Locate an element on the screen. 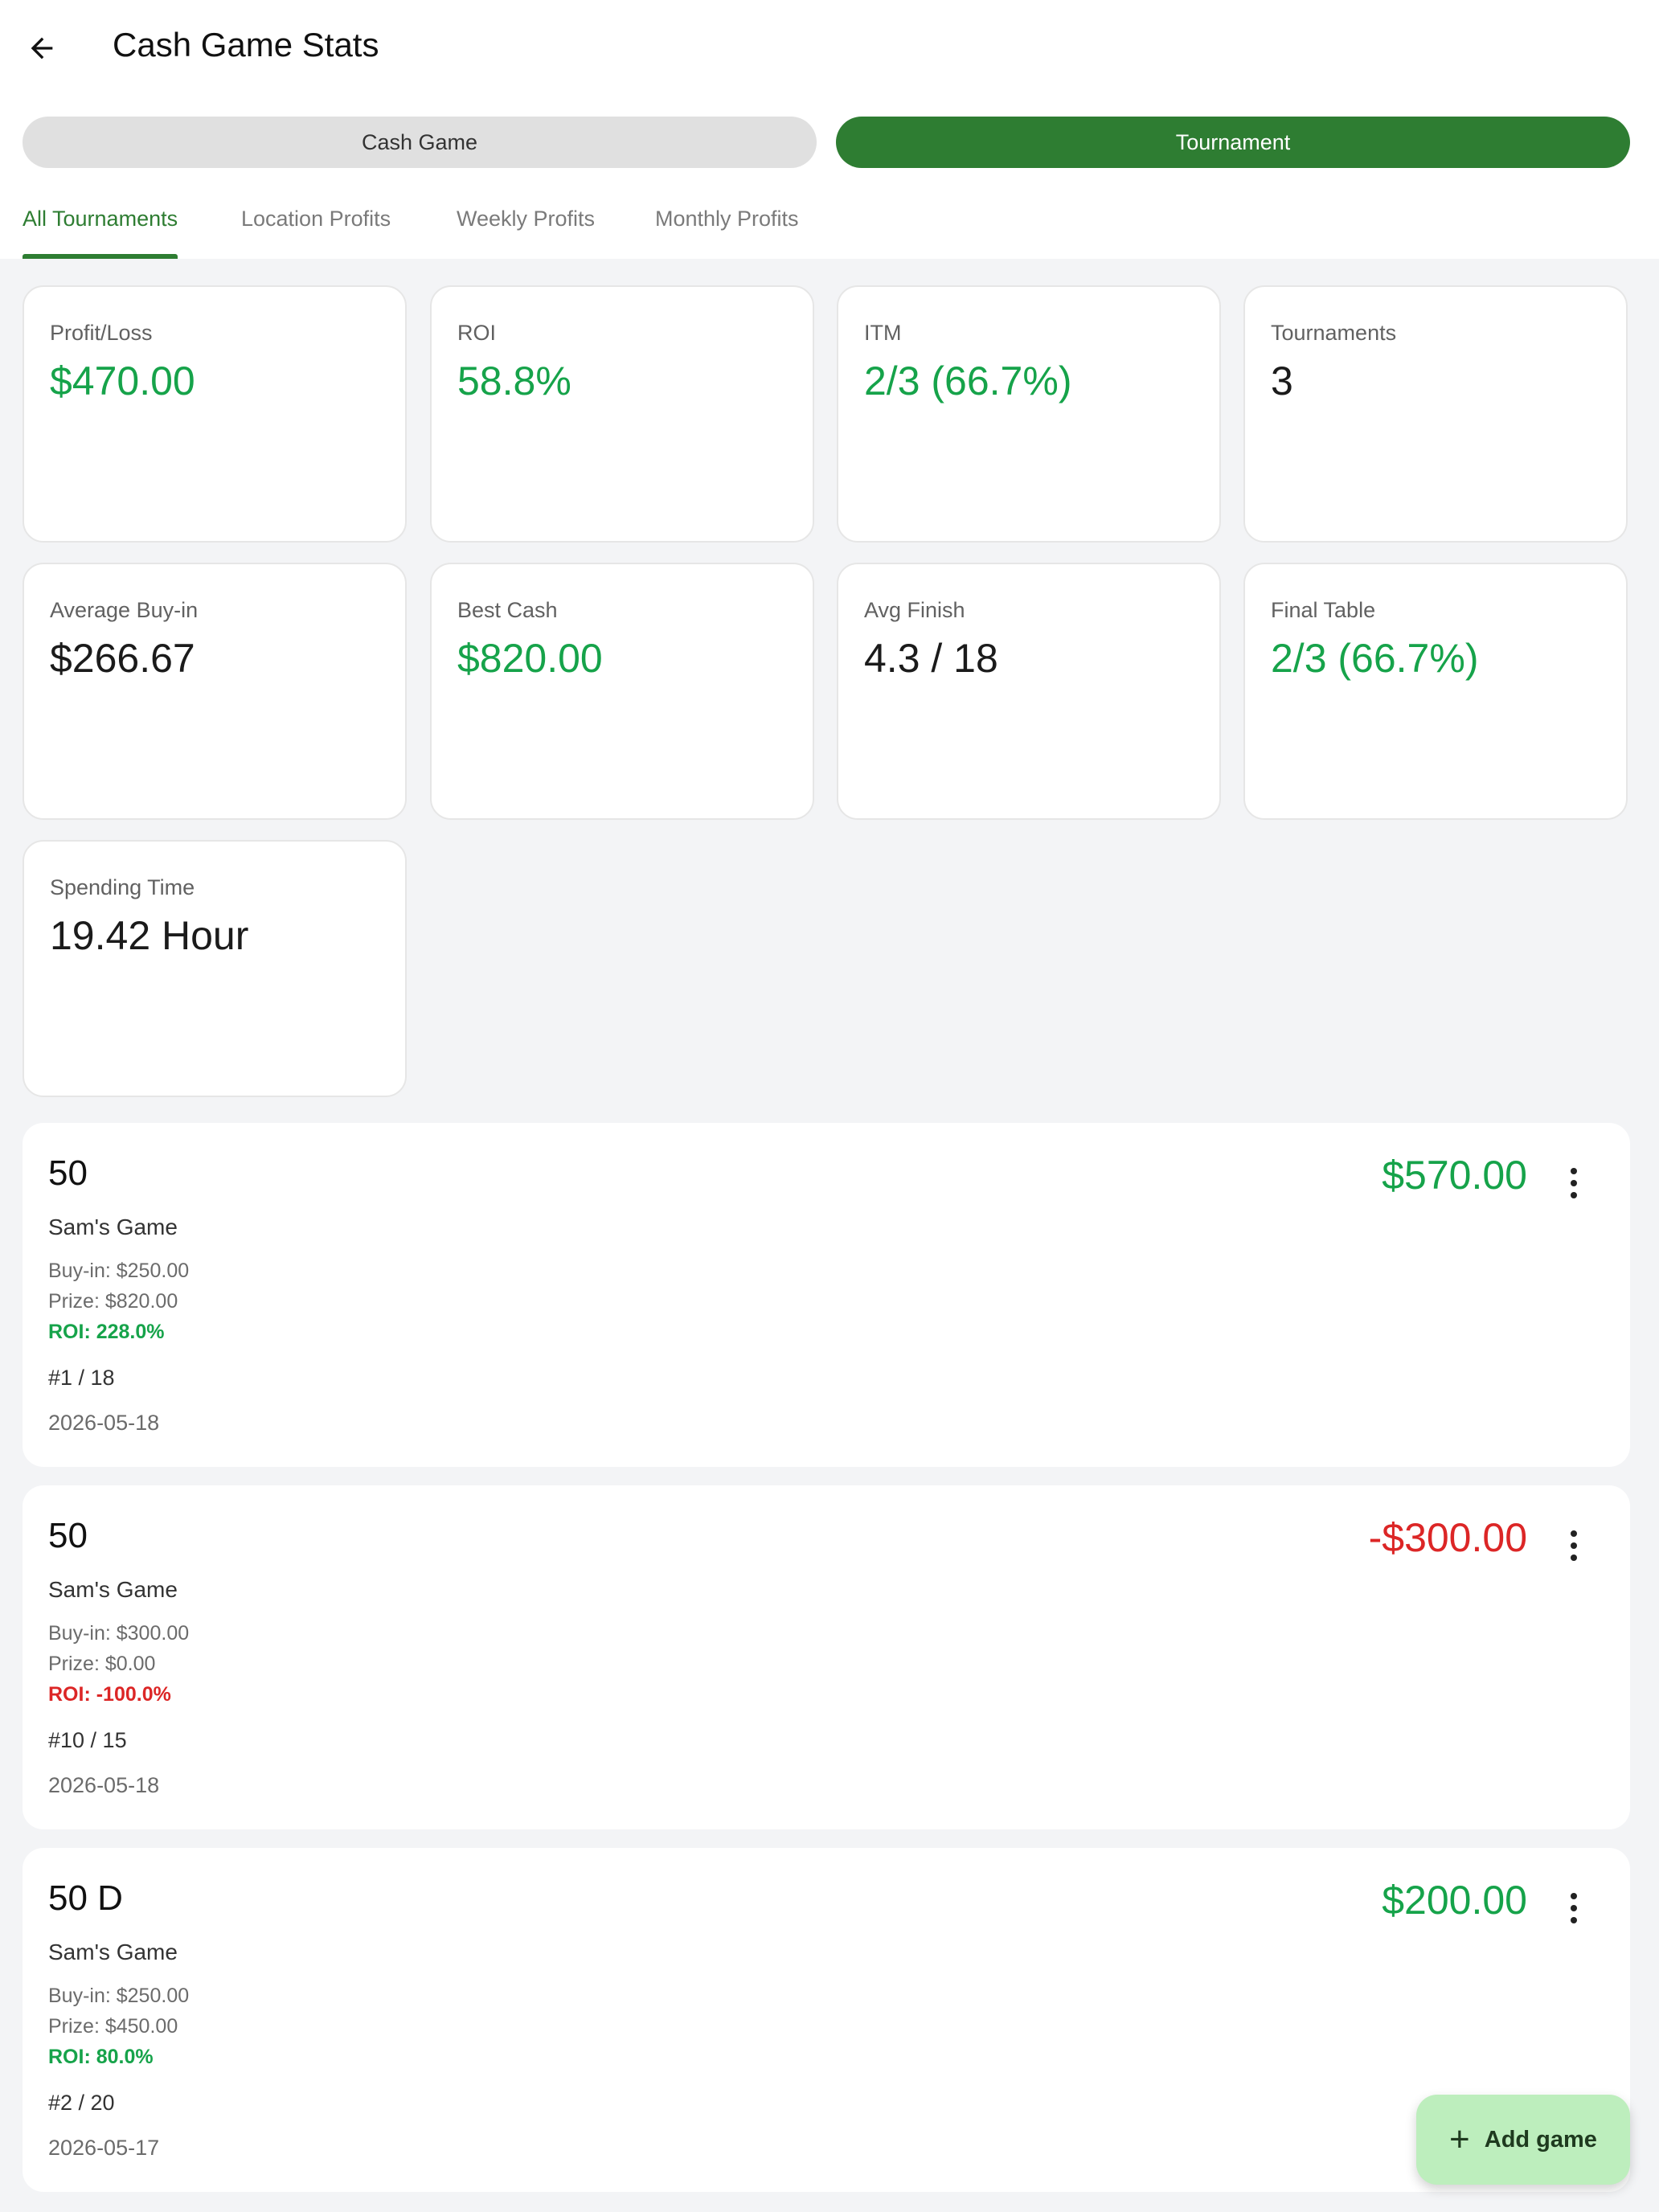 The image size is (1659, 2212). stat-label: Tournaments is located at coordinates (1334, 333).